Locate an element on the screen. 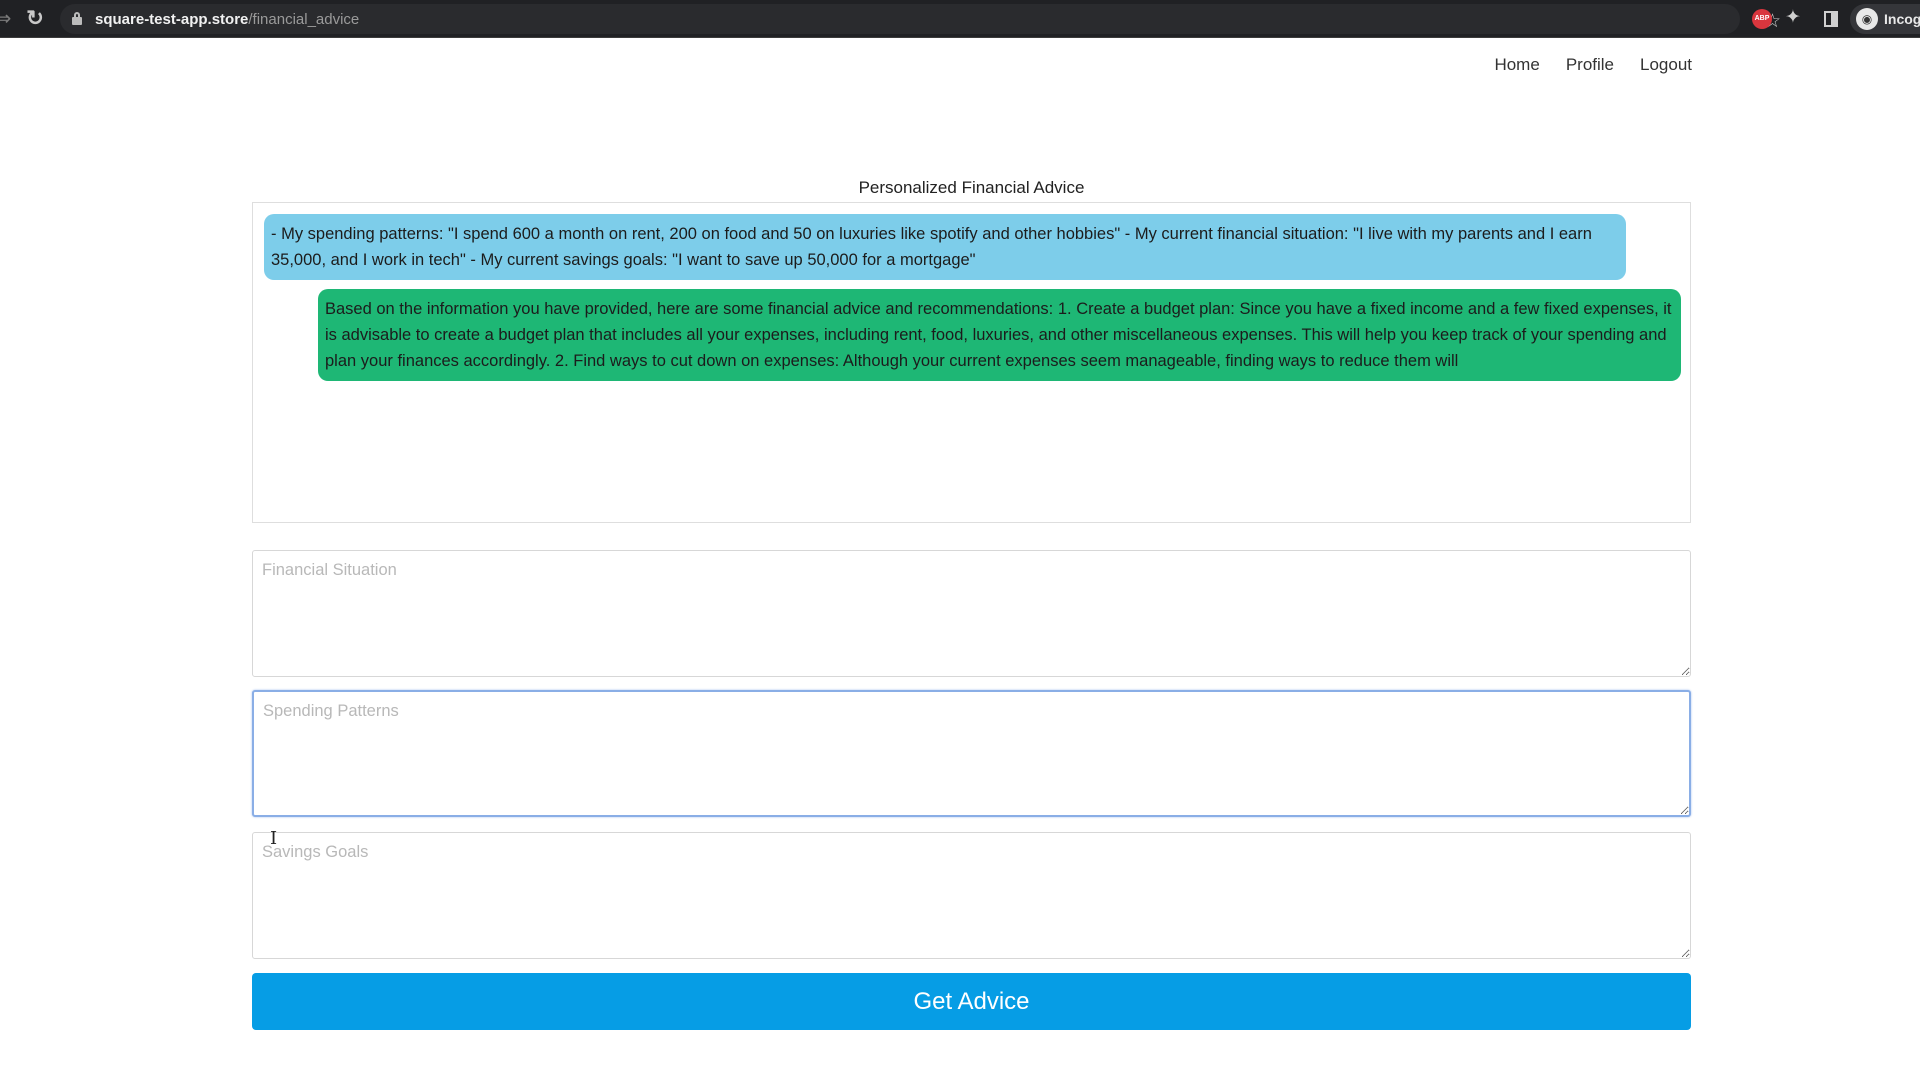 The height and width of the screenshot is (1080, 1920). lock-icon is located at coordinates (77, 18).